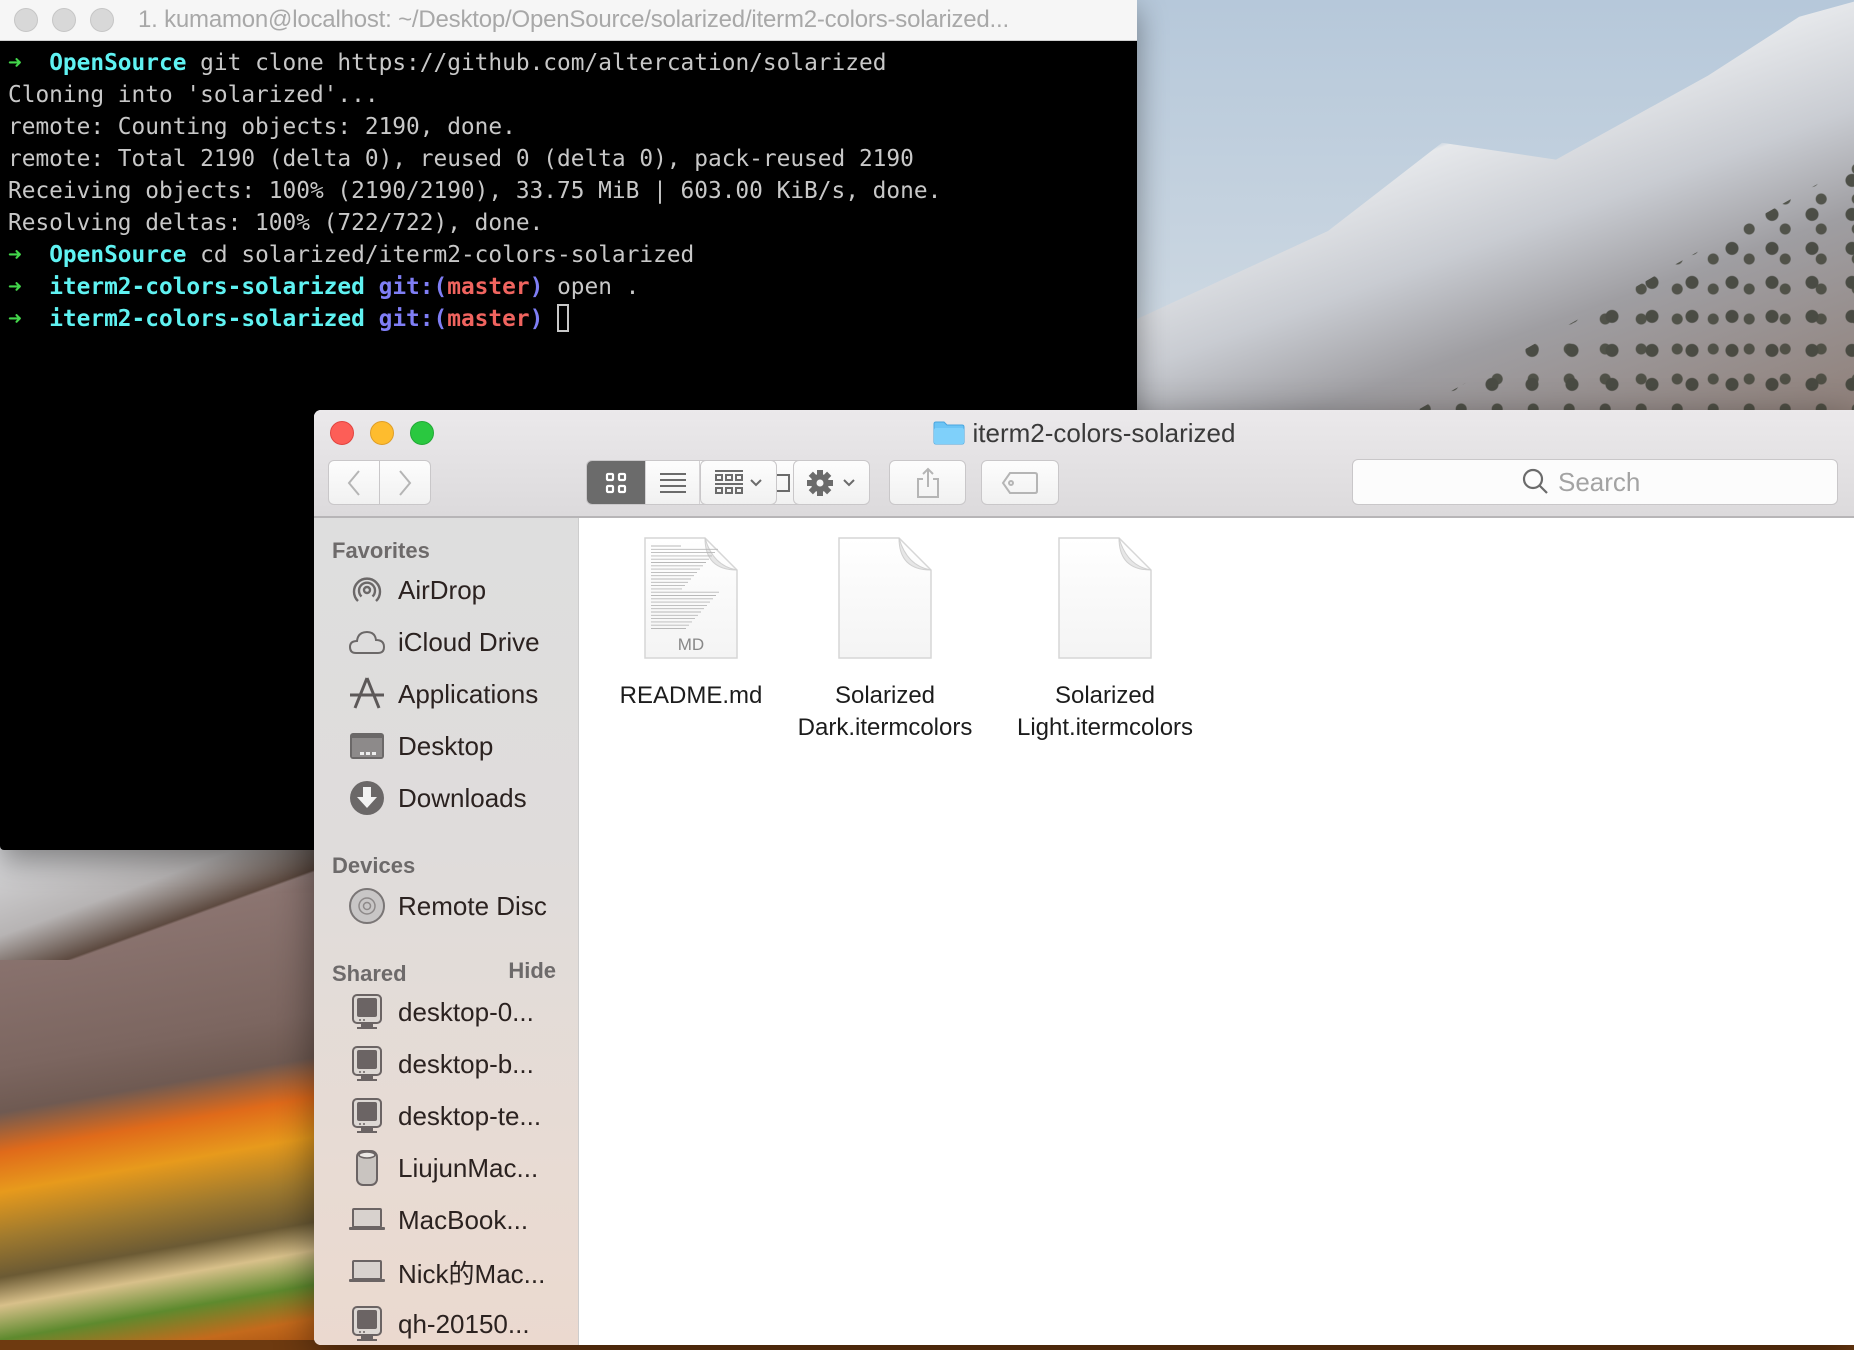 The width and height of the screenshot is (1854, 1350). Describe the element at coordinates (367, 746) in the screenshot. I see `desktop-icon` at that location.